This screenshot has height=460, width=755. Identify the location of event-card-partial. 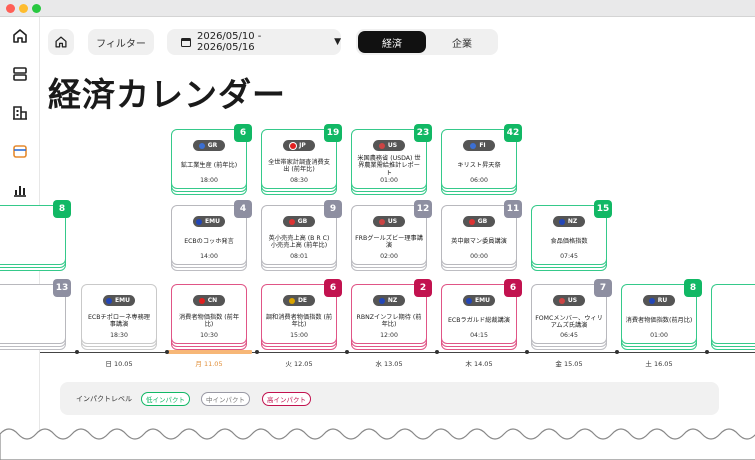
(733, 314).